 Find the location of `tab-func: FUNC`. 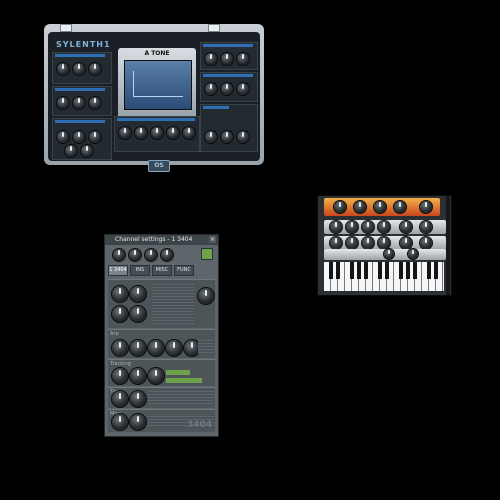

tab-func: FUNC is located at coordinates (184, 270).